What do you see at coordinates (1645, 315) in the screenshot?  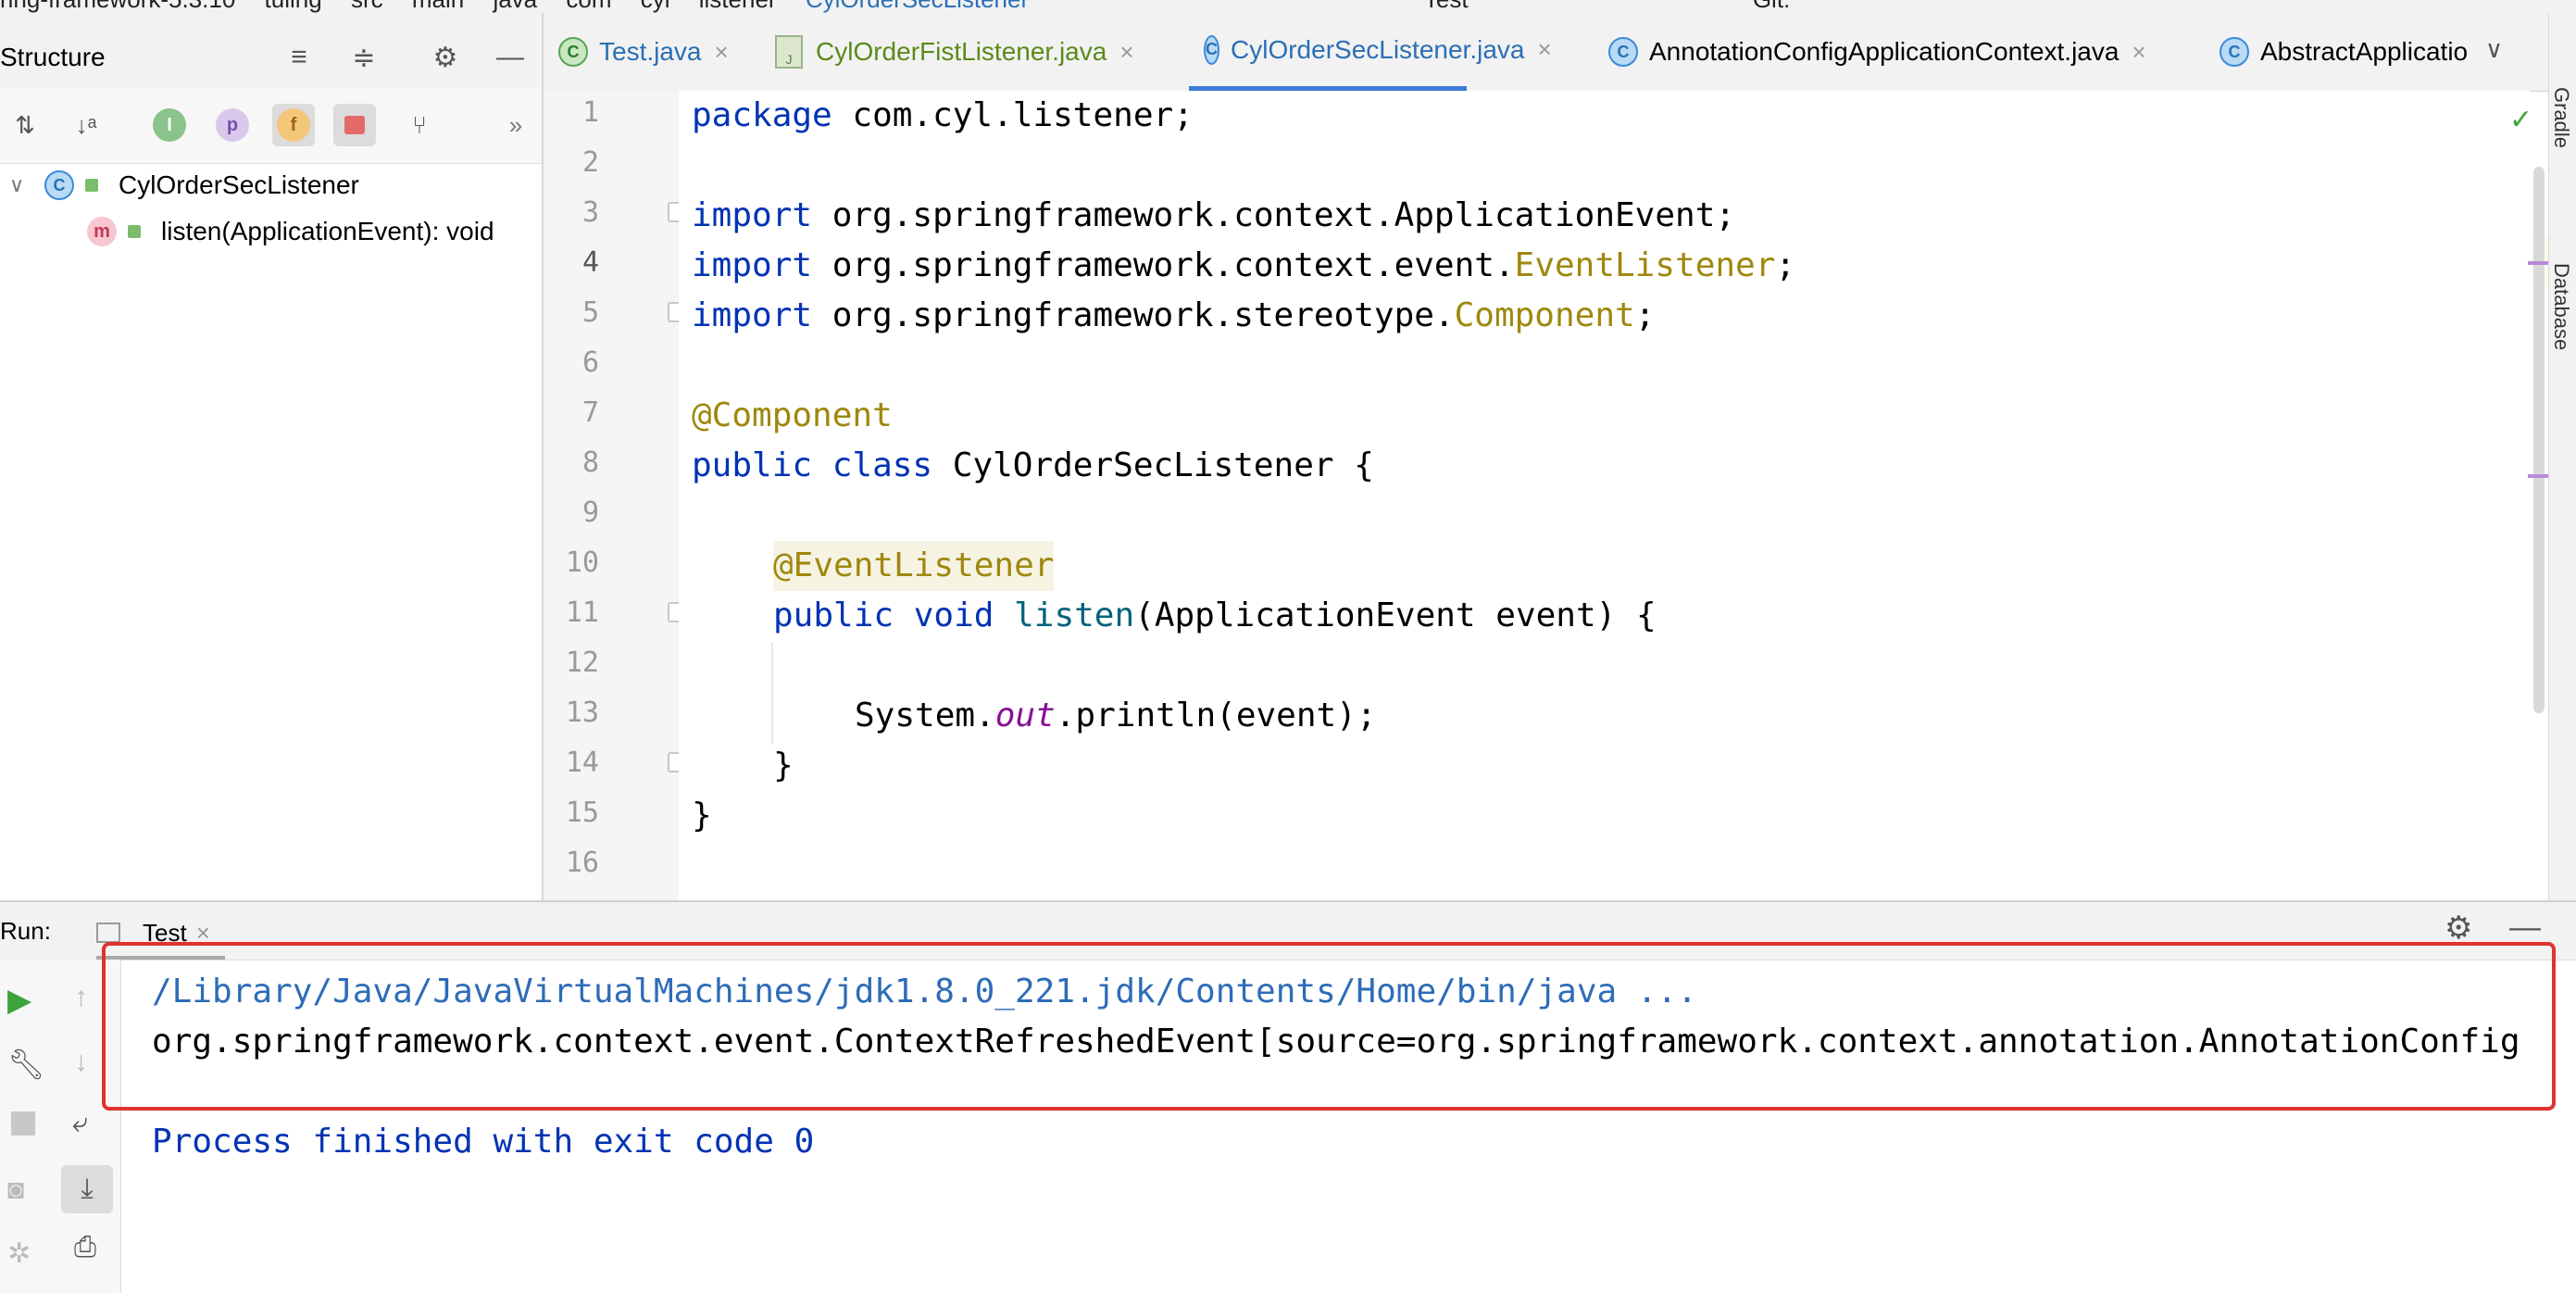 I see `code-text: ;` at bounding box center [1645, 315].